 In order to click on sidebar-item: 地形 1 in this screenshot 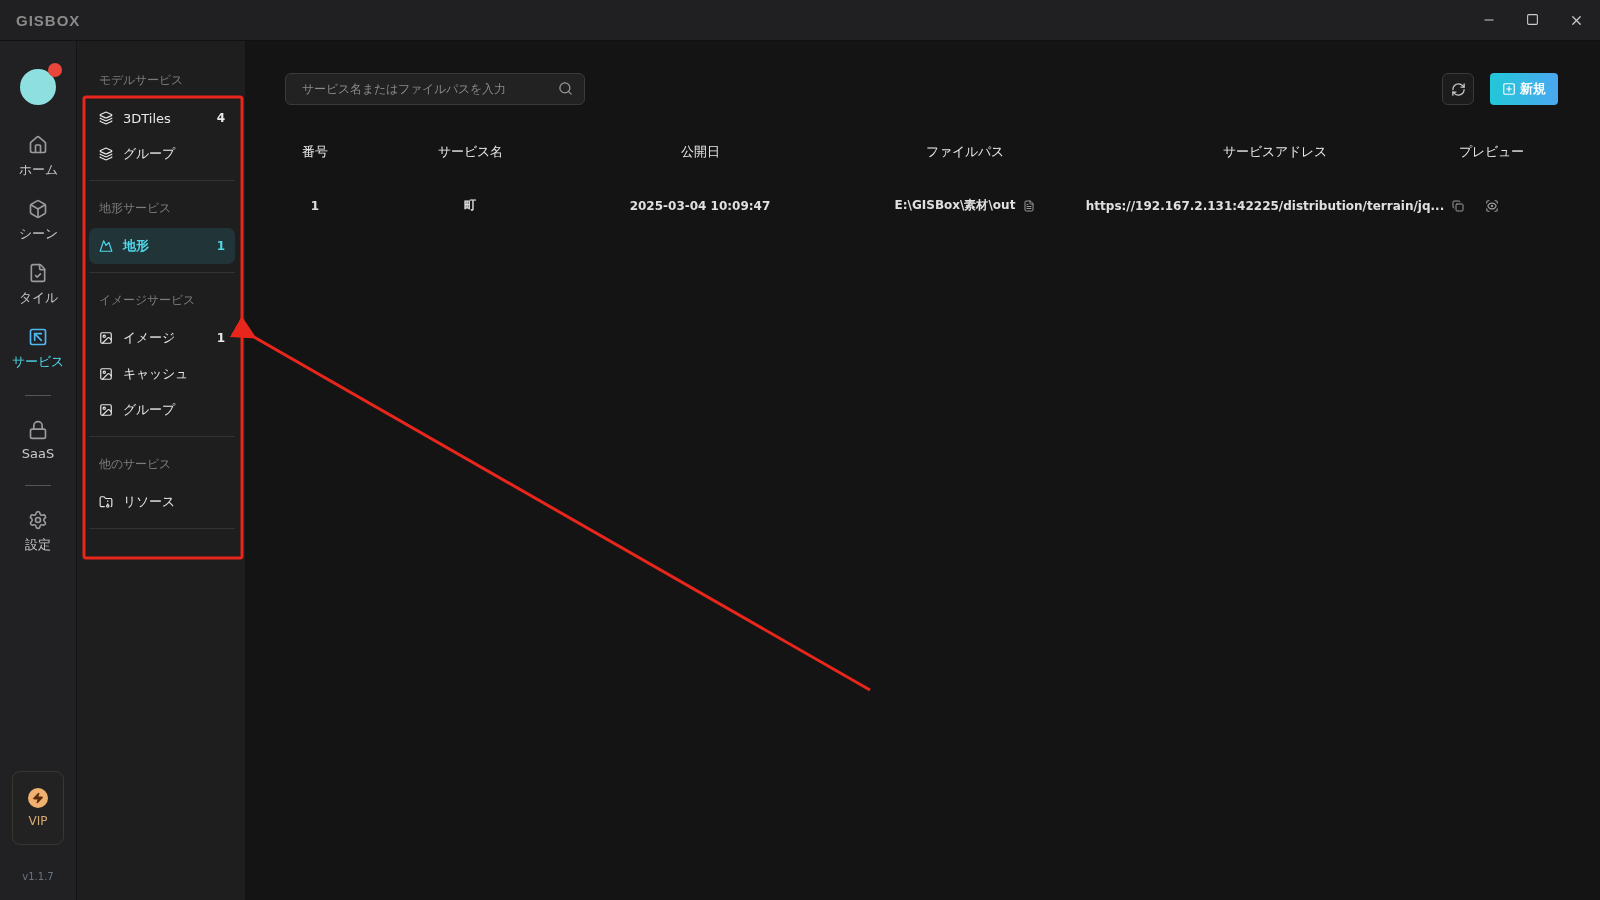, I will do `click(162, 246)`.